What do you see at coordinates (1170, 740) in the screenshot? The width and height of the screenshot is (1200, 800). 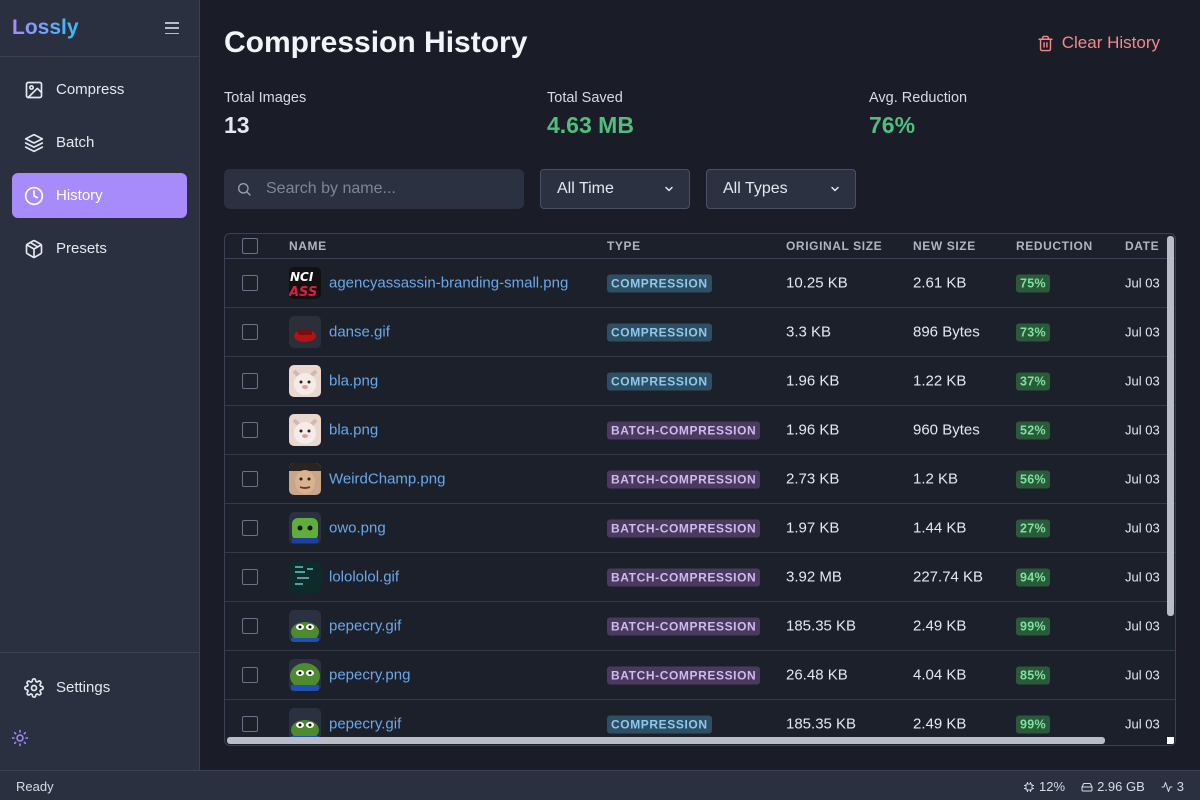 I see `scroll-corner` at bounding box center [1170, 740].